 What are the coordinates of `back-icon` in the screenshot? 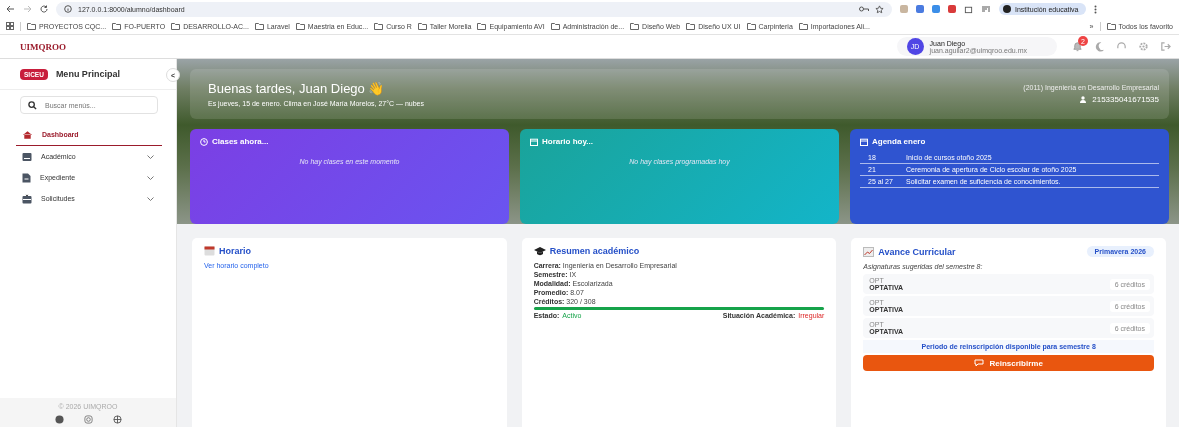 It's located at (10, 9).